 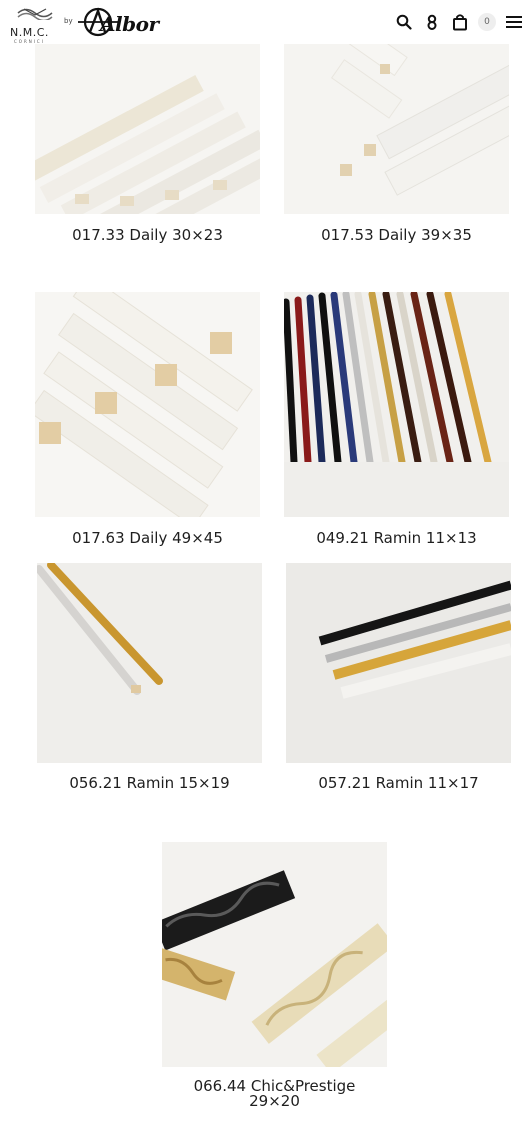 I want to click on logo-by-text: by, so click(x=68, y=21).